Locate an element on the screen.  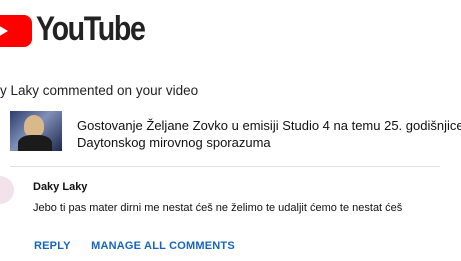
comment-actions: REPLY MANAGE ALL COMMENTS is located at coordinates (142, 245).